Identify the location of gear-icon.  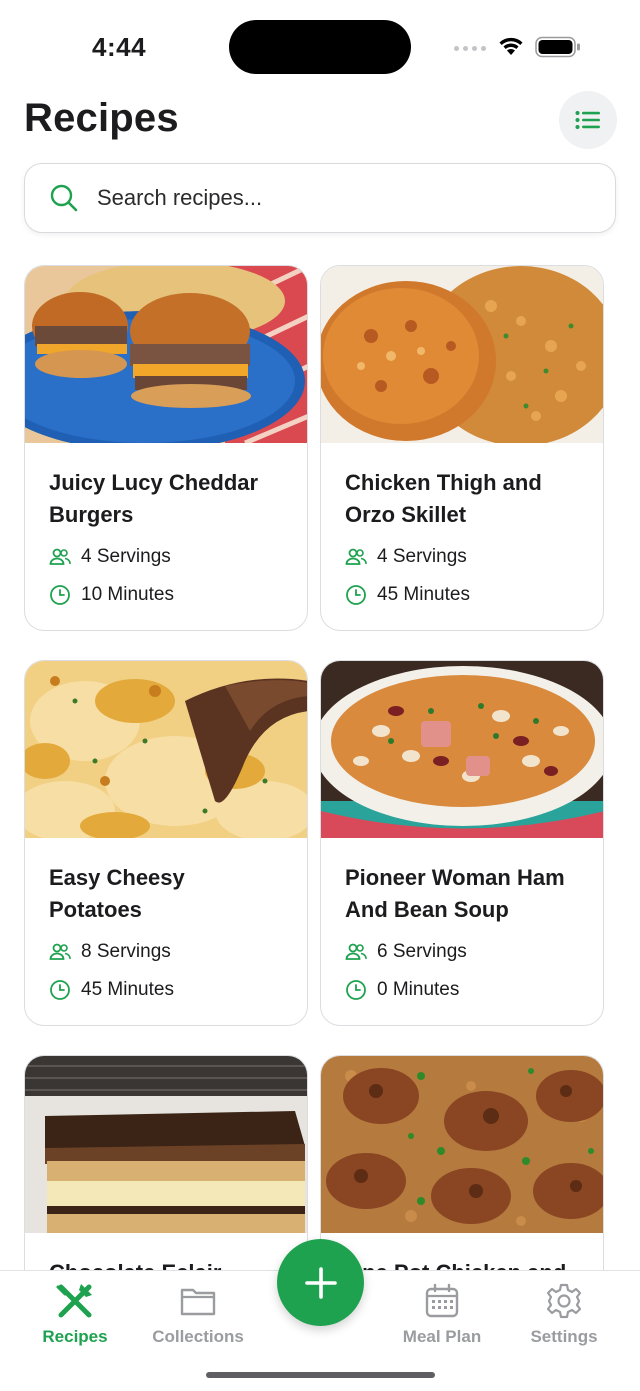
(564, 1301).